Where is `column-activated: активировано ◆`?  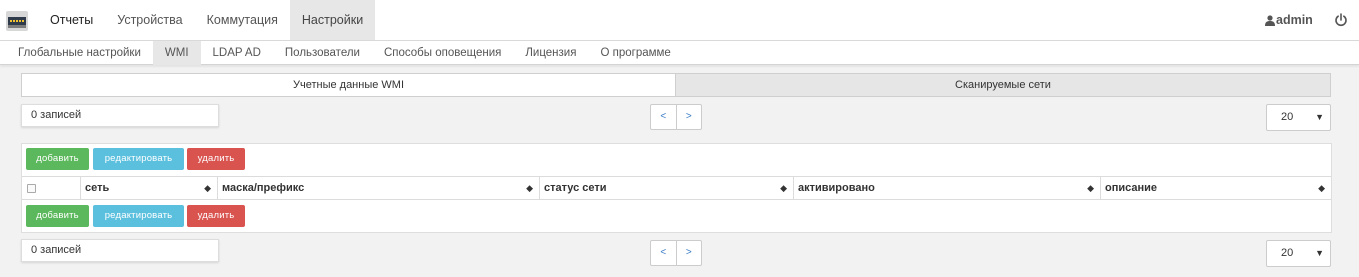
column-activated: активировано ◆ is located at coordinates (946, 188).